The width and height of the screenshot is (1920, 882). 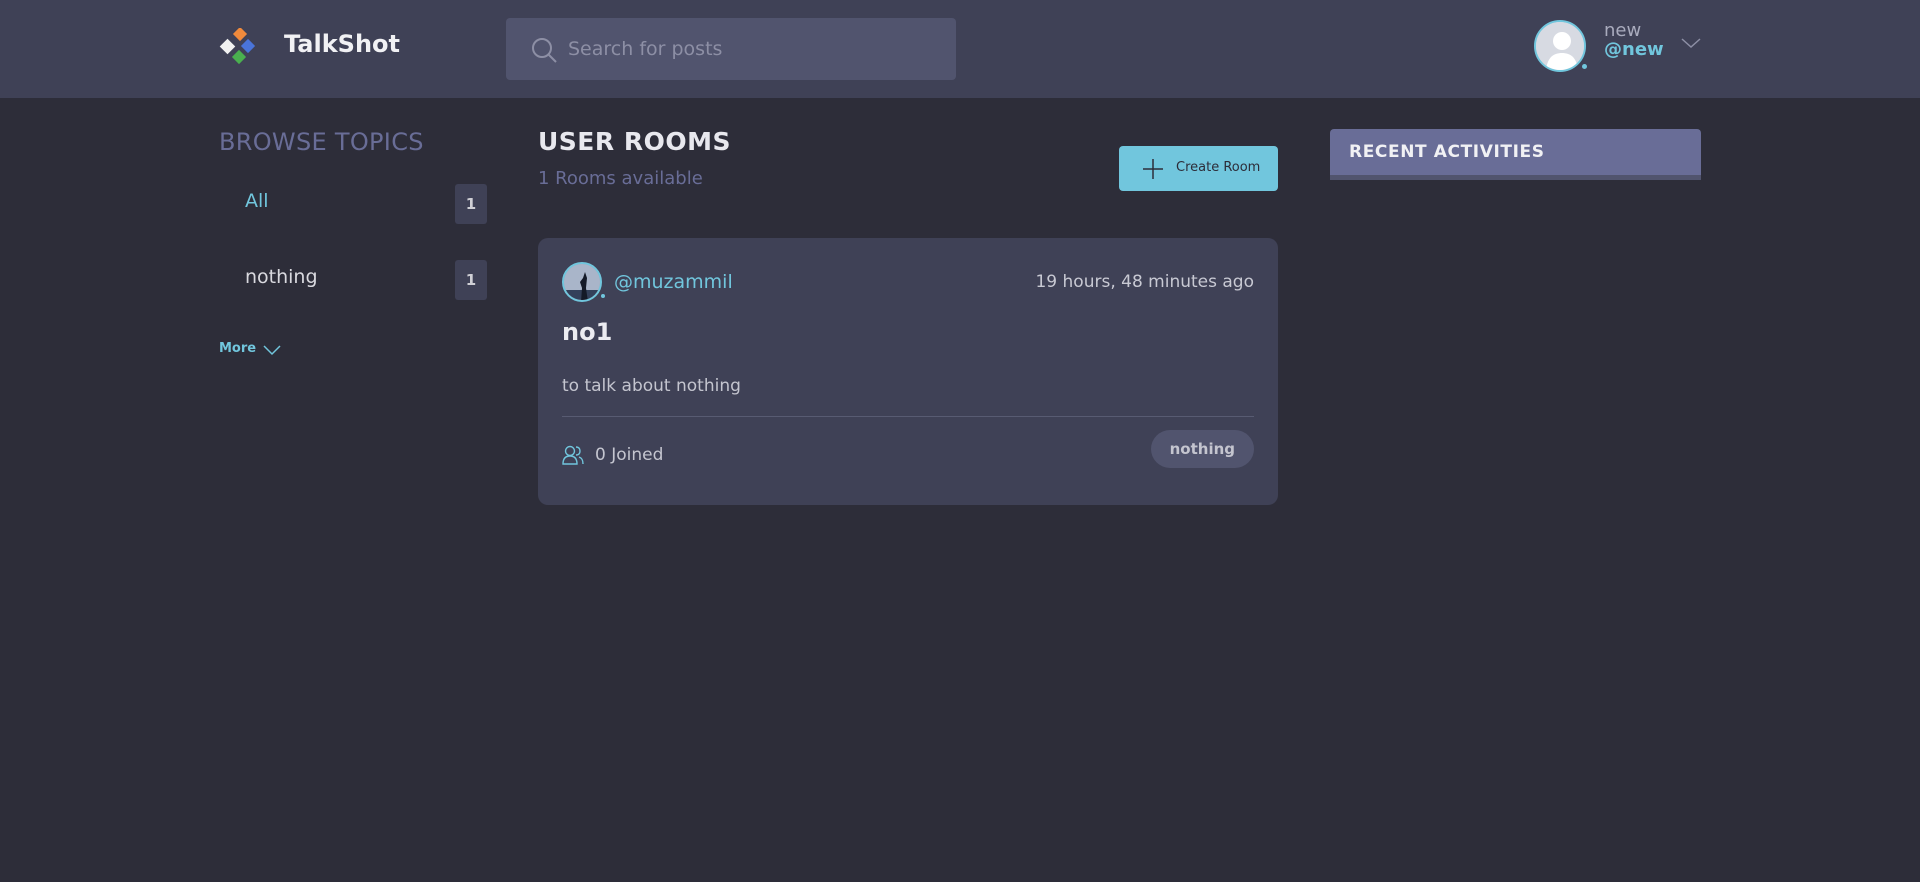 What do you see at coordinates (573, 455) in the screenshot?
I see `users-icon` at bounding box center [573, 455].